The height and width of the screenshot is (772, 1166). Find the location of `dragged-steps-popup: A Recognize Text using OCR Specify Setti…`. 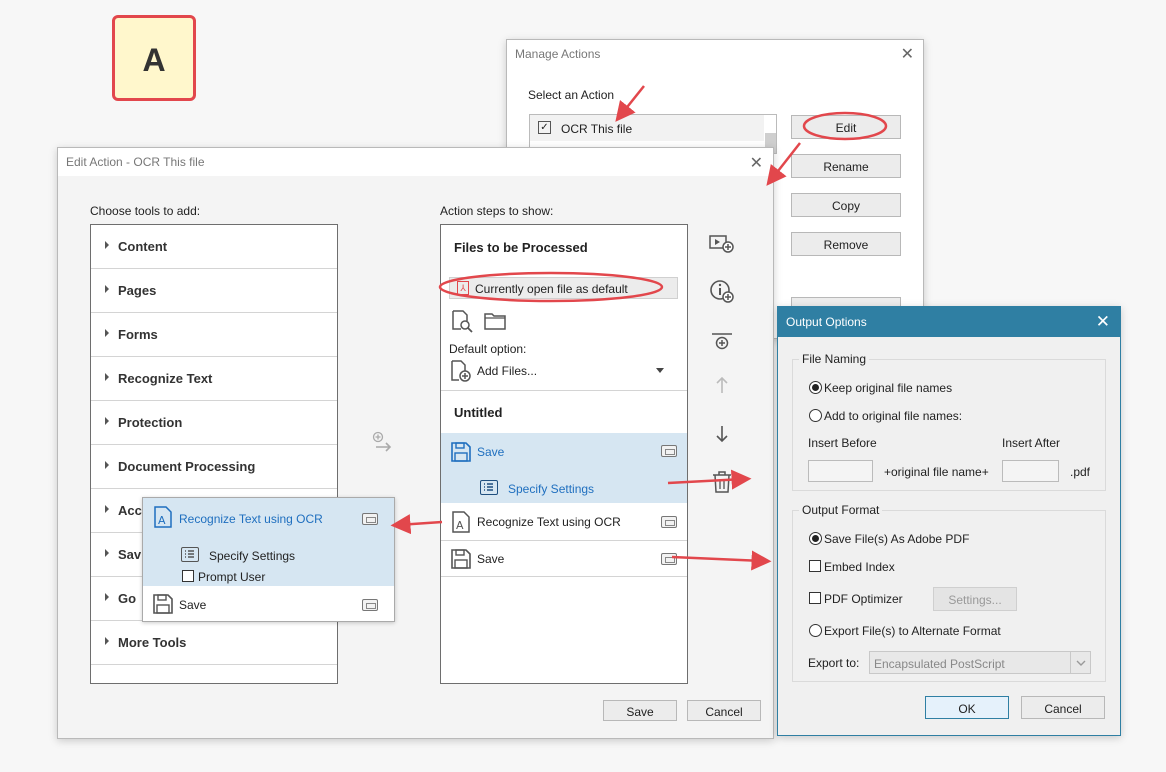

dragged-steps-popup: A Recognize Text using OCR Specify Setti… is located at coordinates (268, 559).